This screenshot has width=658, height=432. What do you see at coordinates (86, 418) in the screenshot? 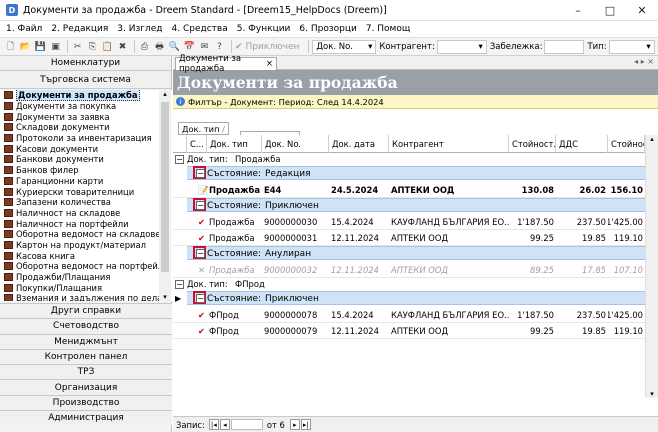
I see `sidebar-section-button: Администрация` at bounding box center [86, 418].